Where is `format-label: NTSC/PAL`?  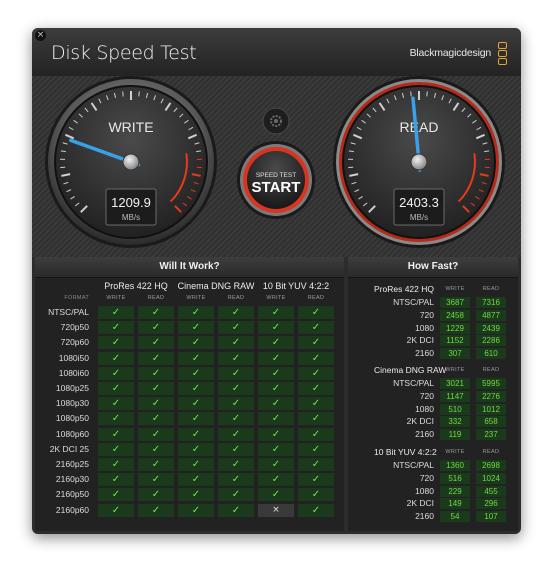 format-label: NTSC/PAL is located at coordinates (68, 312).